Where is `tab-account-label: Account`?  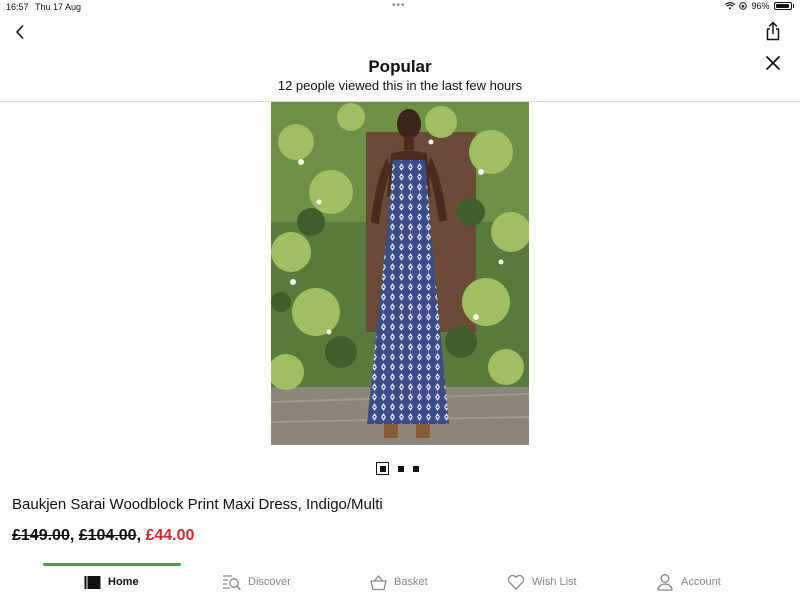
tab-account-label: Account is located at coordinates (701, 582).